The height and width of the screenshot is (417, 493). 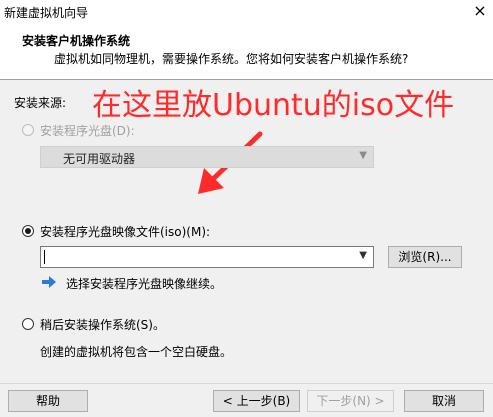 What do you see at coordinates (136, 352) in the screenshot?
I see `install-later-hint: 创建的虚拟机将包含一个空白硬盘。` at bounding box center [136, 352].